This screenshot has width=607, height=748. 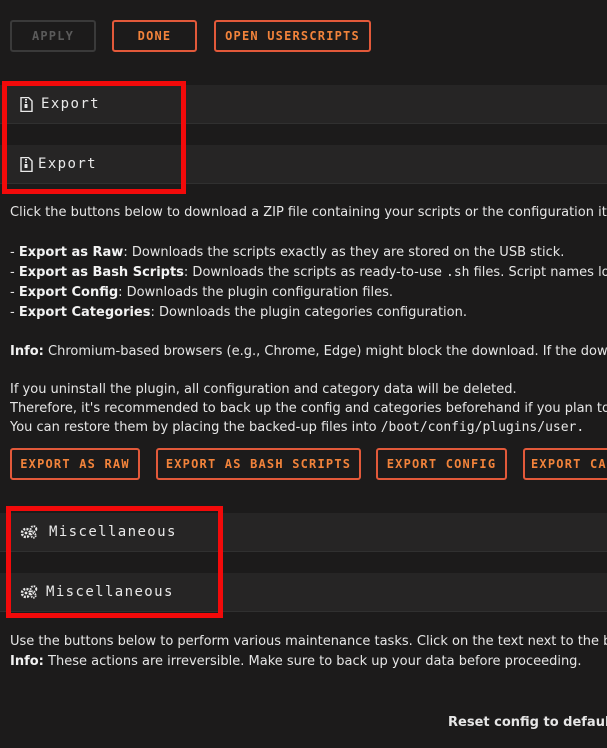 I want to click on export-item-term: Export Config, so click(x=68, y=292).